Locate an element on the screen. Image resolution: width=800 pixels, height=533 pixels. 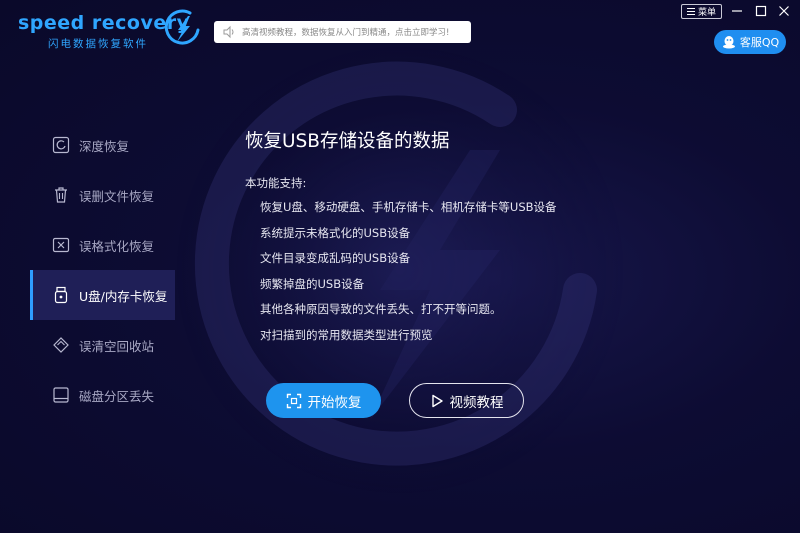
sidebar-item-usb-memory-card: U盘/内存卡恢复 is located at coordinates (102, 295).